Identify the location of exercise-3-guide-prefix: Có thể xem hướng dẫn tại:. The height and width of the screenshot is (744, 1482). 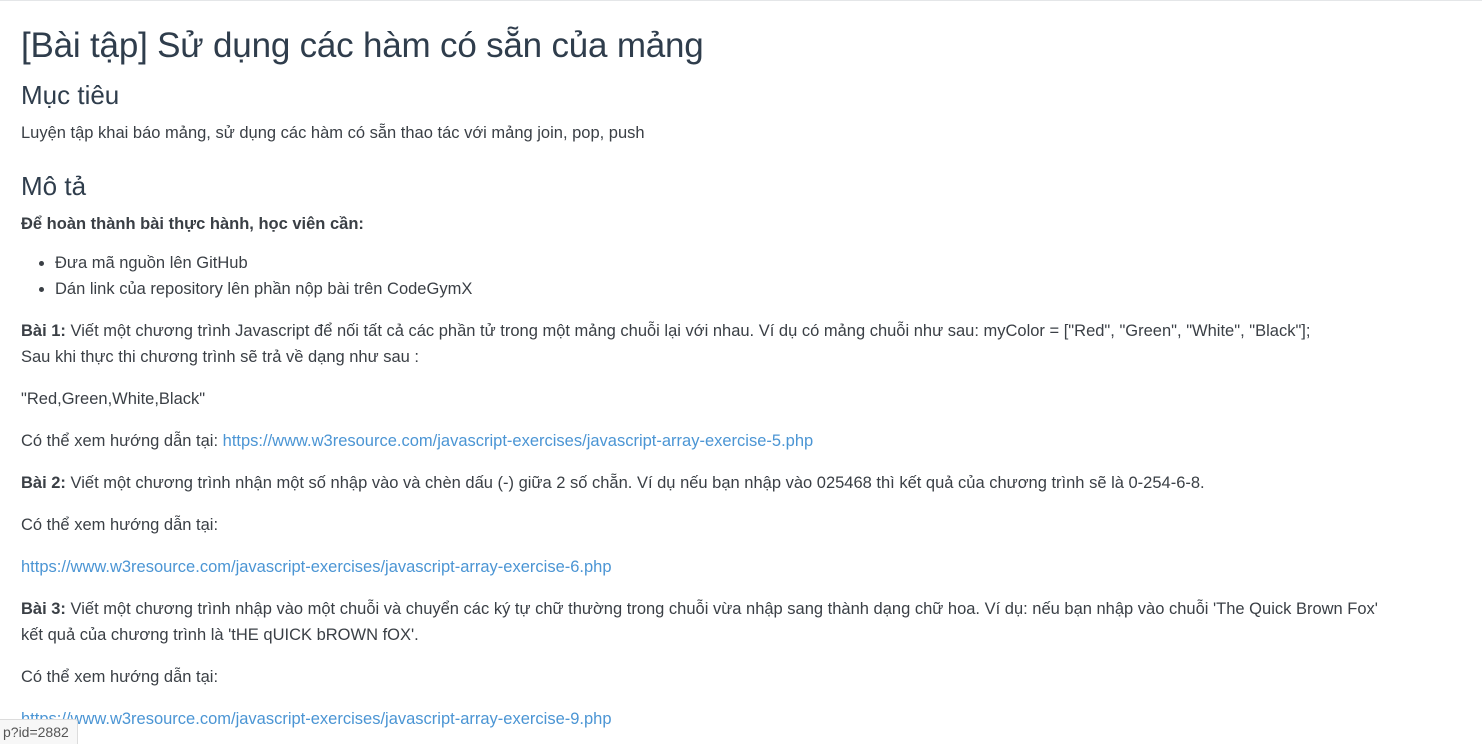
(120, 677).